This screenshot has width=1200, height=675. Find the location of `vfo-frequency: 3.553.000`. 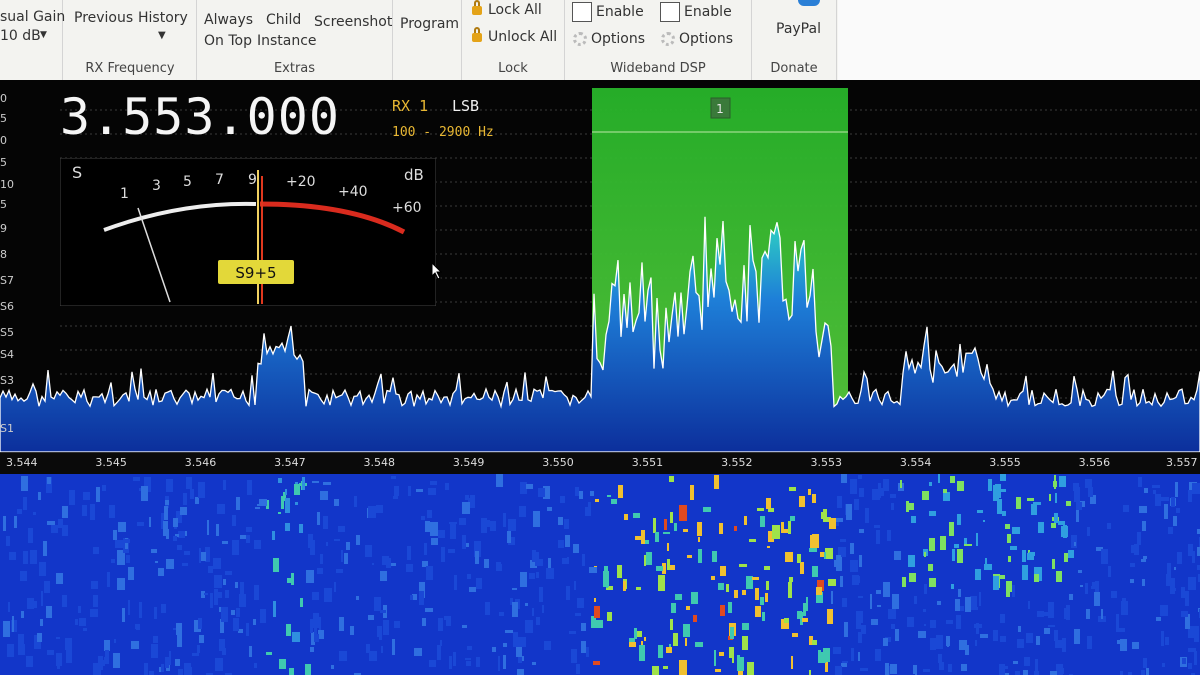

vfo-frequency: 3.553.000 is located at coordinates (200, 117).